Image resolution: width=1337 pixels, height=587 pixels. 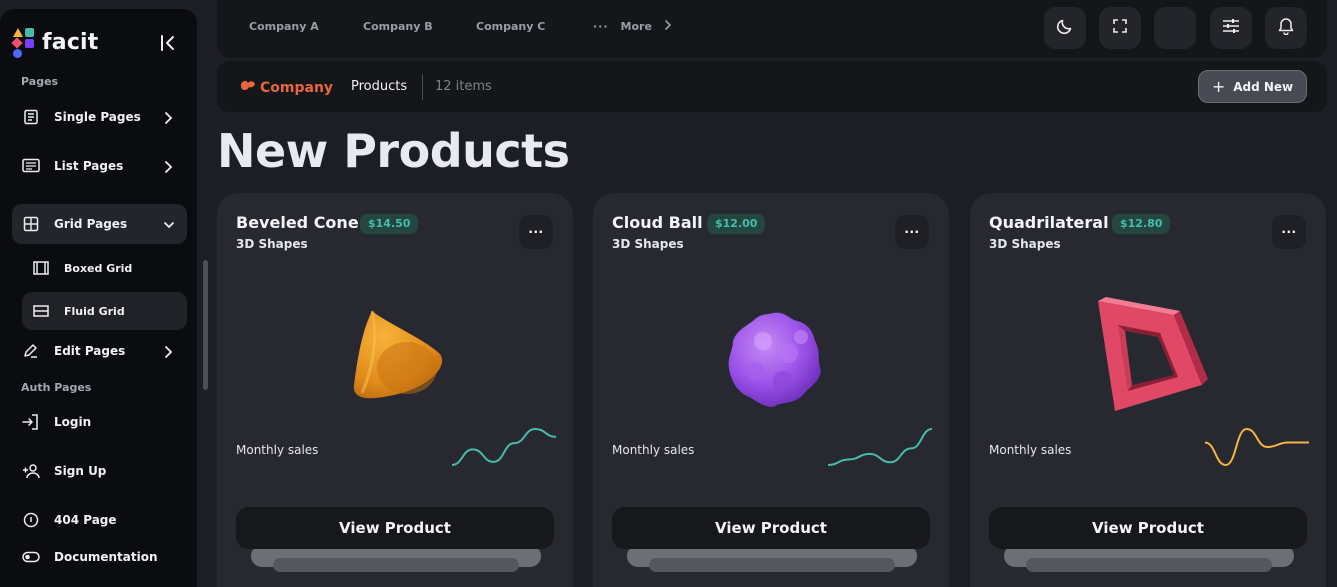 I want to click on sidebar-scrollbar, so click(x=205, y=325).